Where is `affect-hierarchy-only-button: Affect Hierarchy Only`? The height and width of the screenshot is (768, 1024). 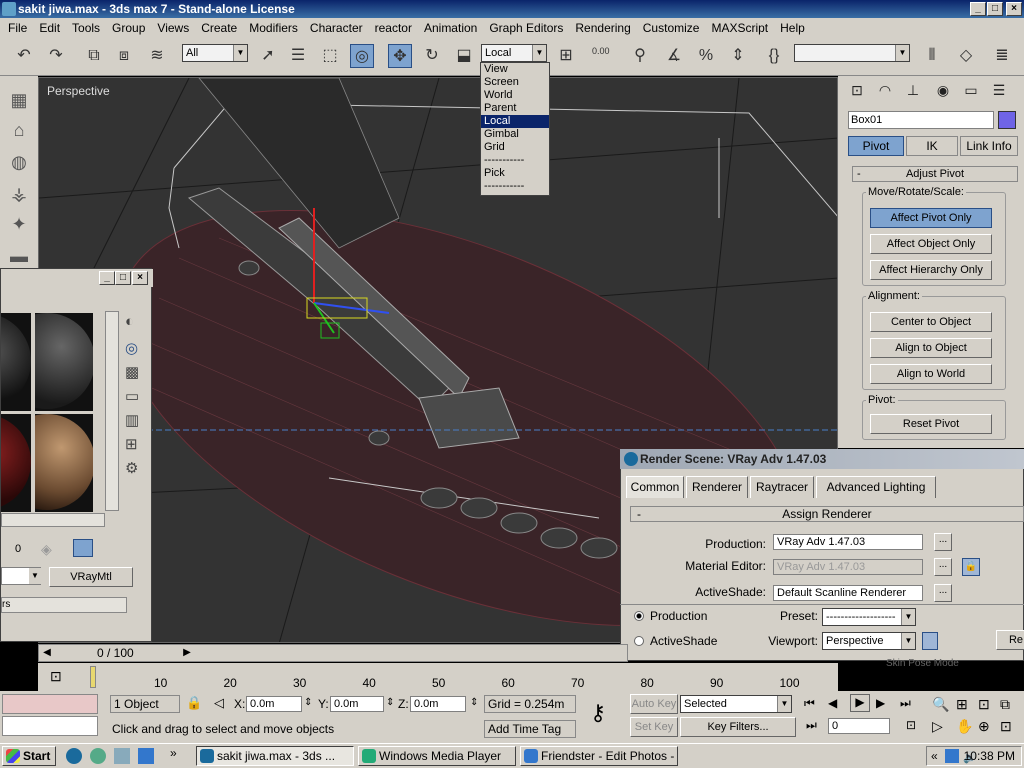 affect-hierarchy-only-button: Affect Hierarchy Only is located at coordinates (931, 270).